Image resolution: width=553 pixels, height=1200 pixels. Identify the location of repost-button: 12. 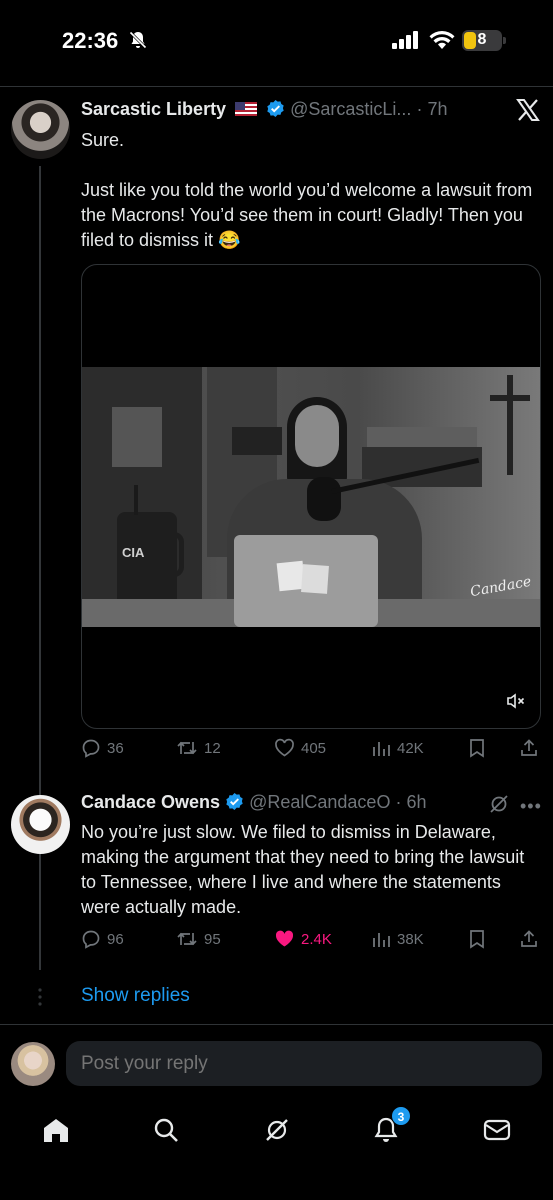
(198, 748).